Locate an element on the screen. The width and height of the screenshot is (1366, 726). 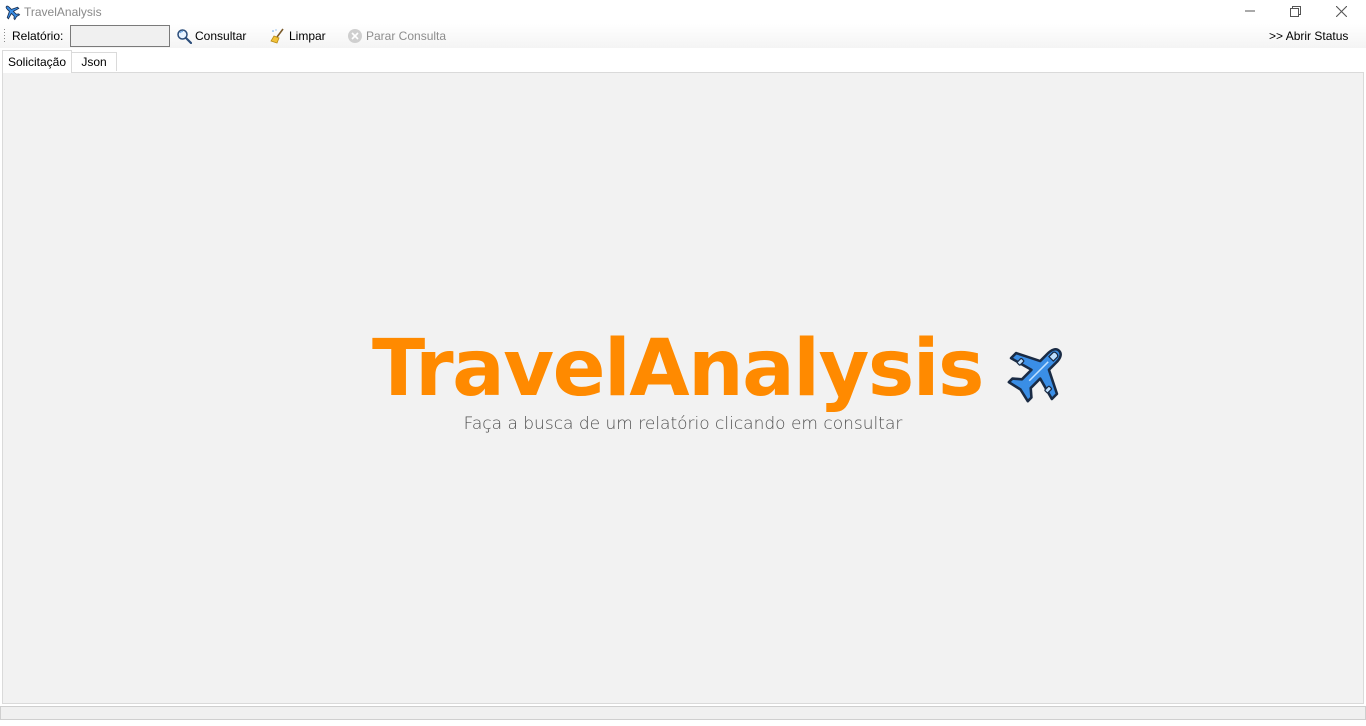
tab-label: Solicitação is located at coordinates (37, 62).